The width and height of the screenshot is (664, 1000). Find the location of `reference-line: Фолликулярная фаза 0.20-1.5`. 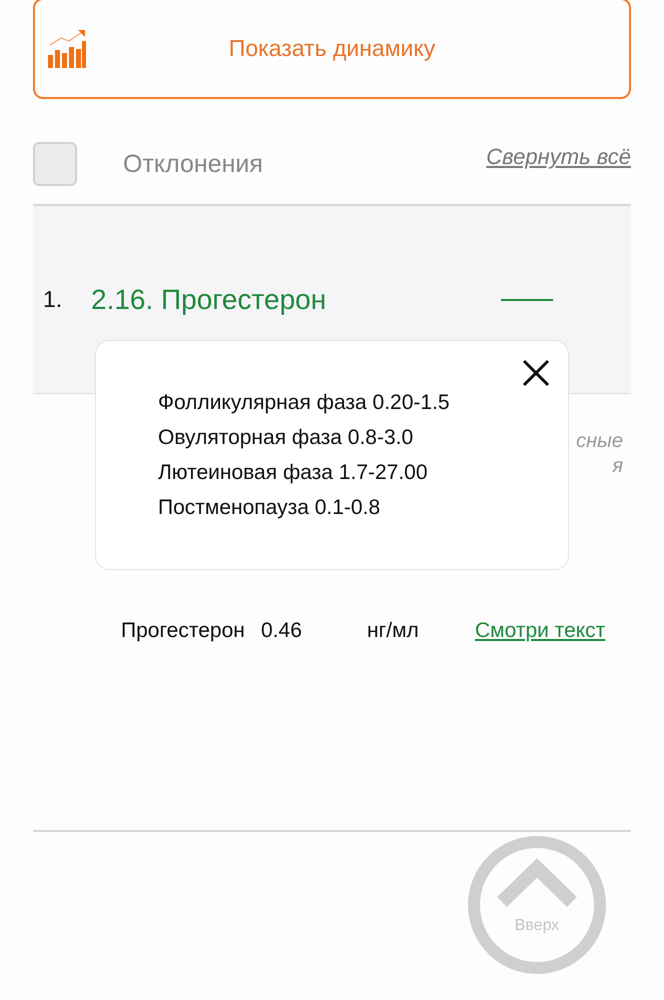

reference-line: Фолликулярная фаза 0.20-1.5 is located at coordinates (304, 403).